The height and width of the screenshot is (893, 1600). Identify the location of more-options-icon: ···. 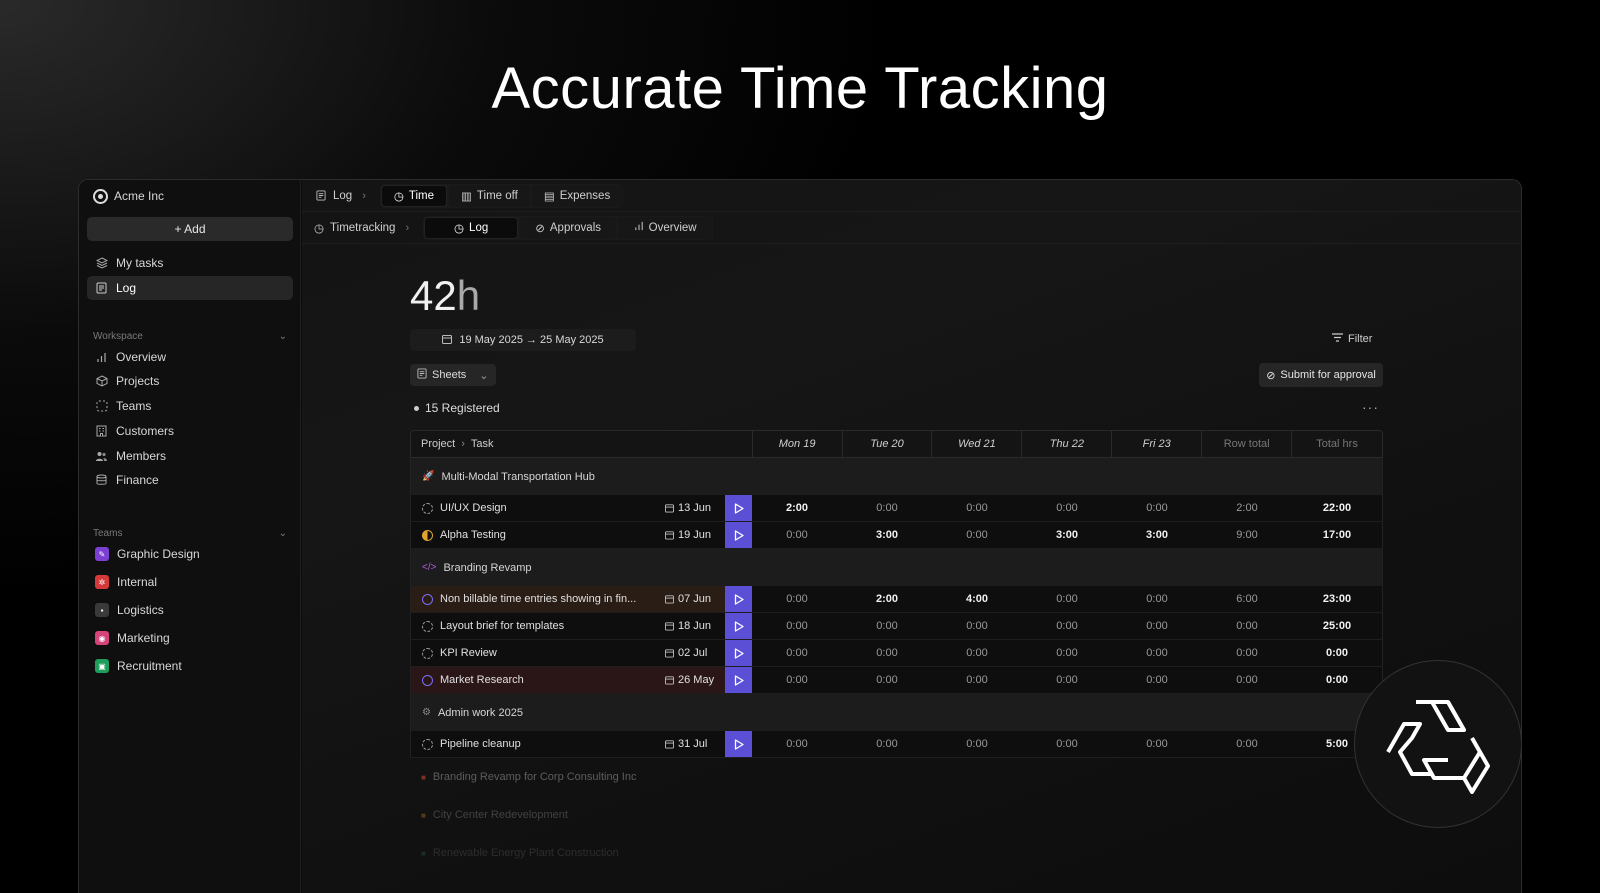
(1370, 407).